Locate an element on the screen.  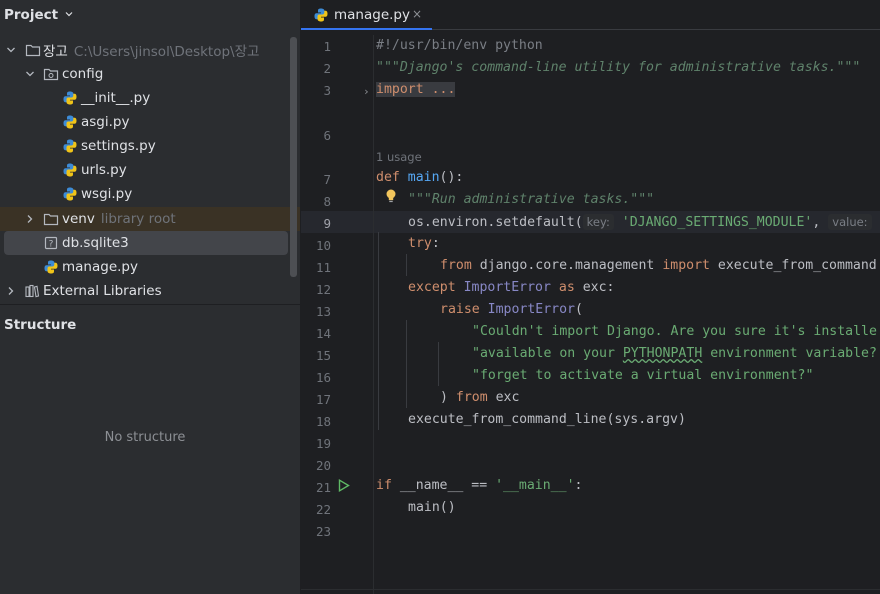
line-number: 6 is located at coordinates (327, 135).